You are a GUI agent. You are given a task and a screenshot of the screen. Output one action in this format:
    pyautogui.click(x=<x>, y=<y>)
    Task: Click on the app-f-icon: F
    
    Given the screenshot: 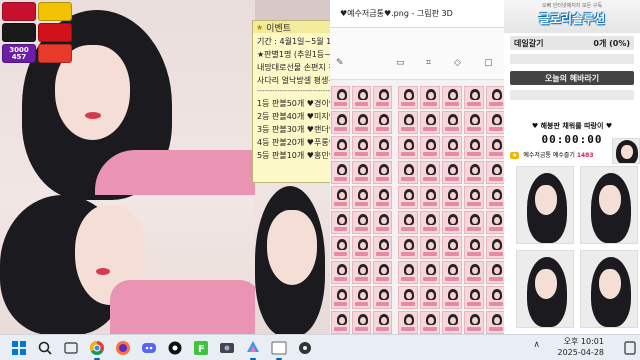 What is the action you would take?
    pyautogui.click(x=201, y=347)
    